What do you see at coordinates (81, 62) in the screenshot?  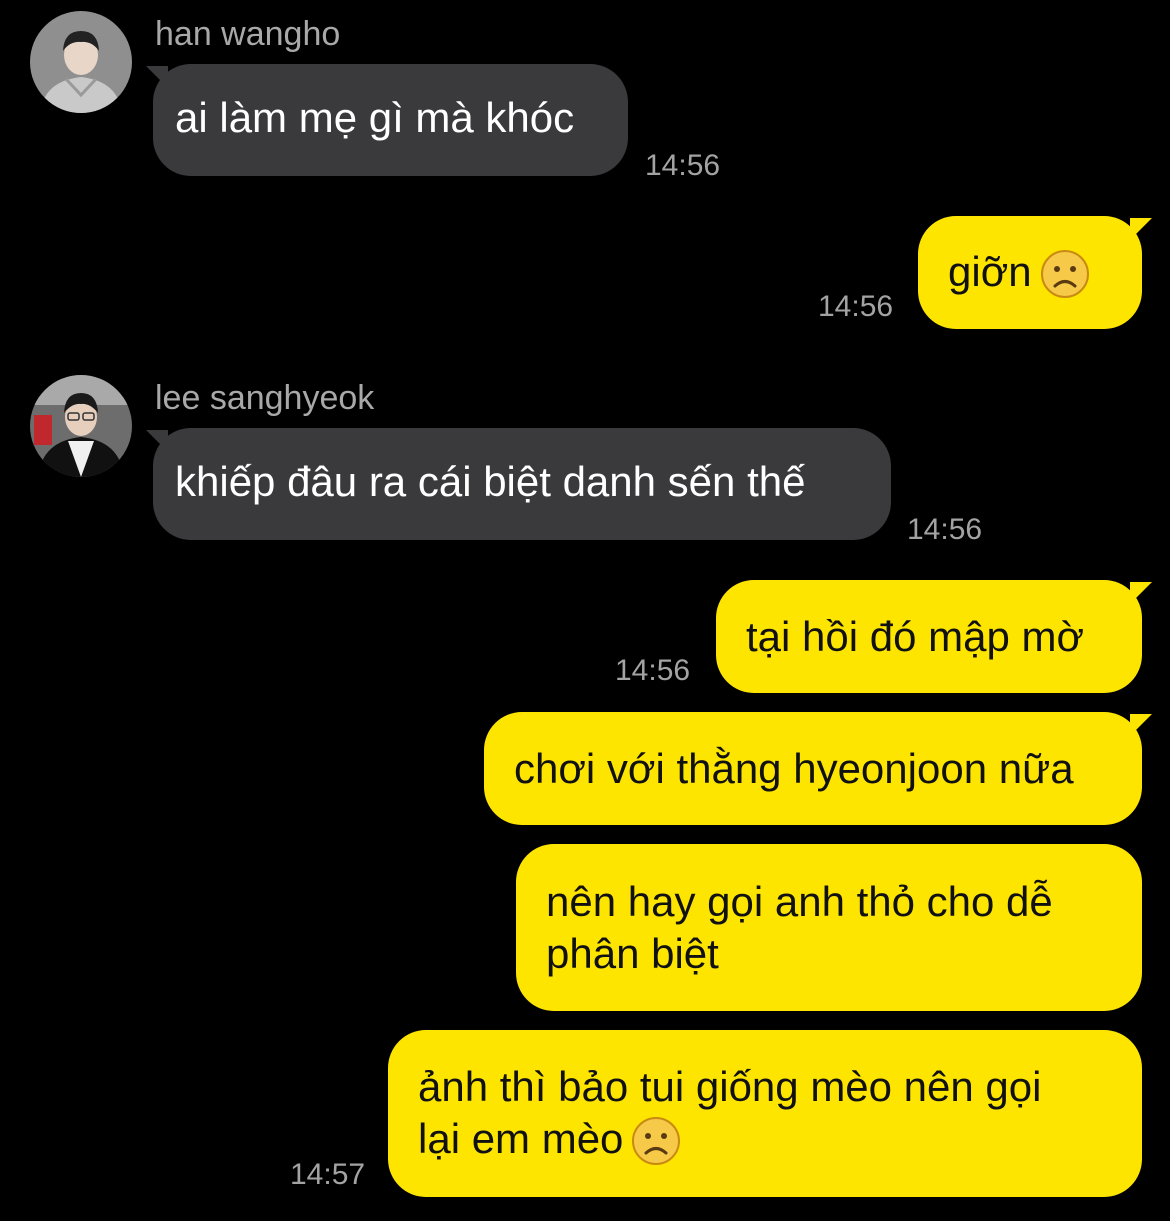 I see `avatar-han-wangho` at bounding box center [81, 62].